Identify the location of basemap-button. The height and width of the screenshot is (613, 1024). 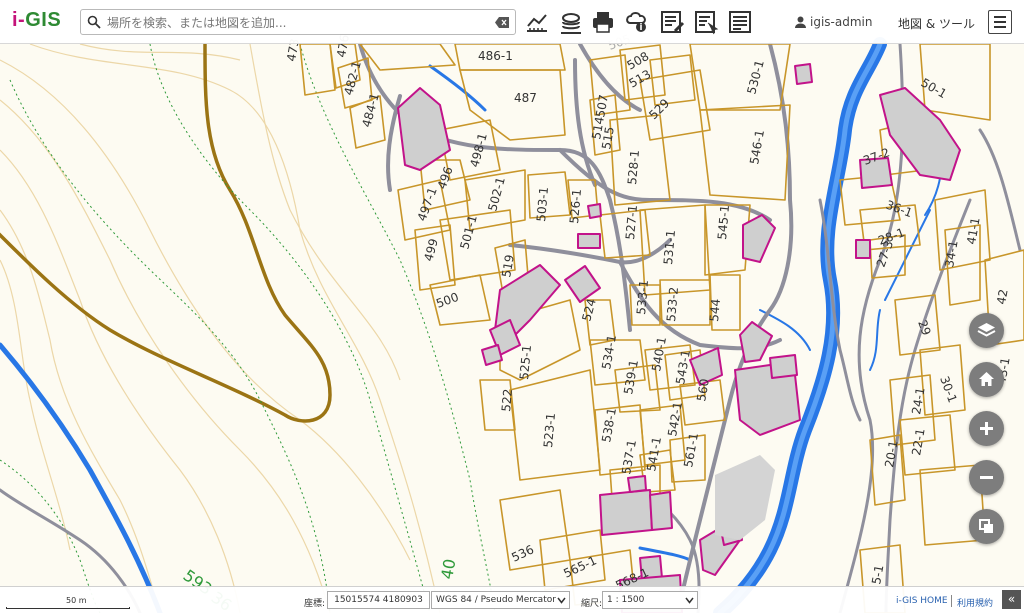
(986, 330).